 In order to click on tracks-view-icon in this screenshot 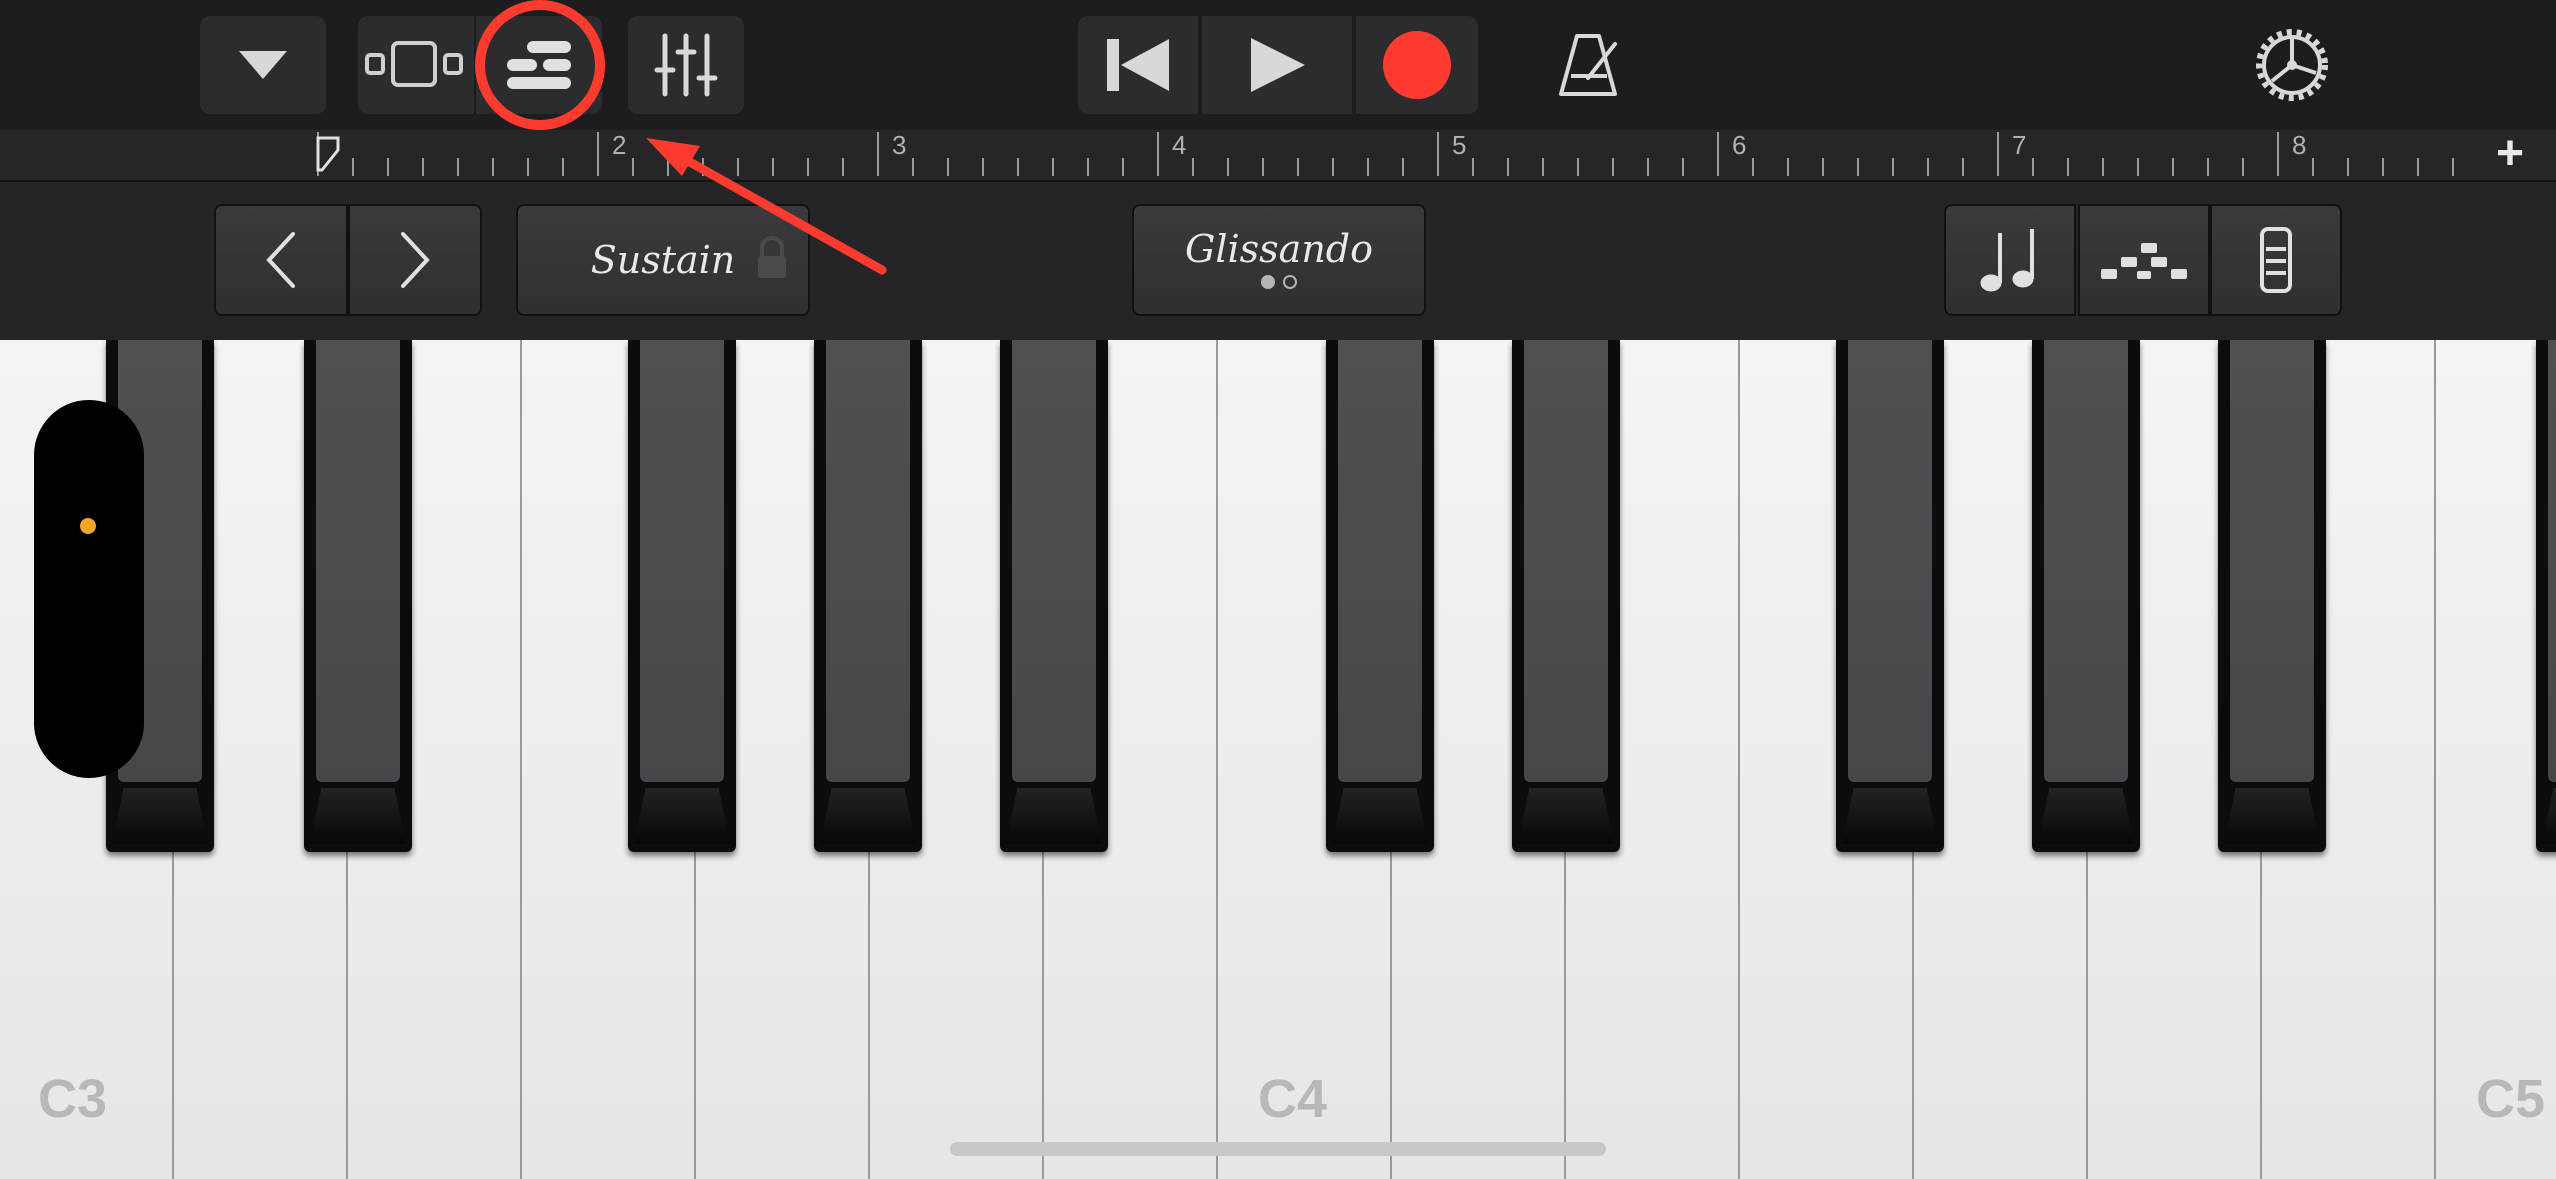, I will do `click(414, 64)`.